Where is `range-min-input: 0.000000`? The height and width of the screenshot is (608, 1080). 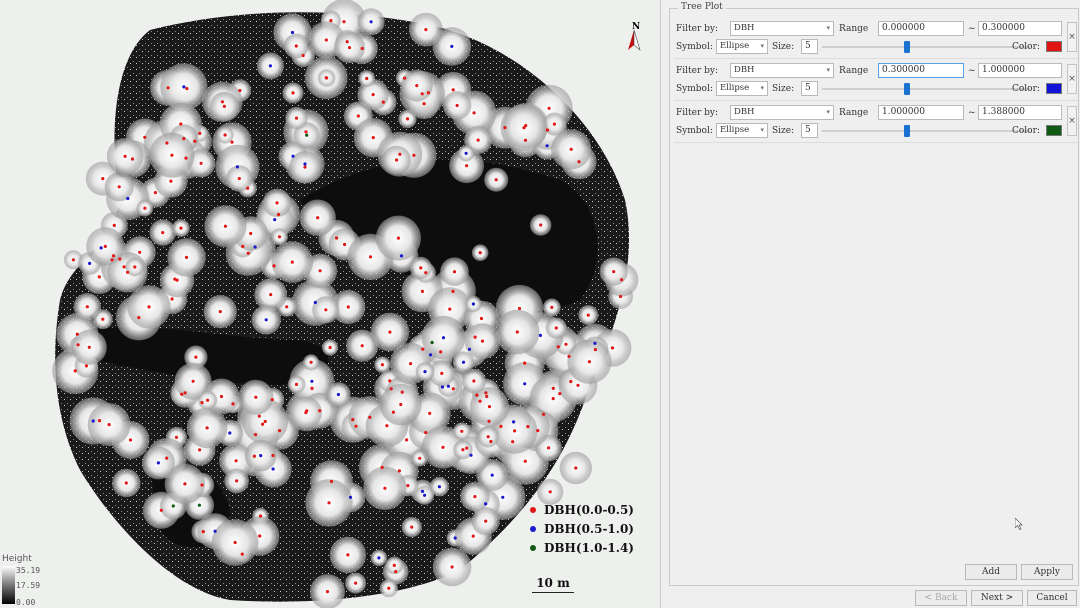
range-min-input: 0.000000 is located at coordinates (921, 28).